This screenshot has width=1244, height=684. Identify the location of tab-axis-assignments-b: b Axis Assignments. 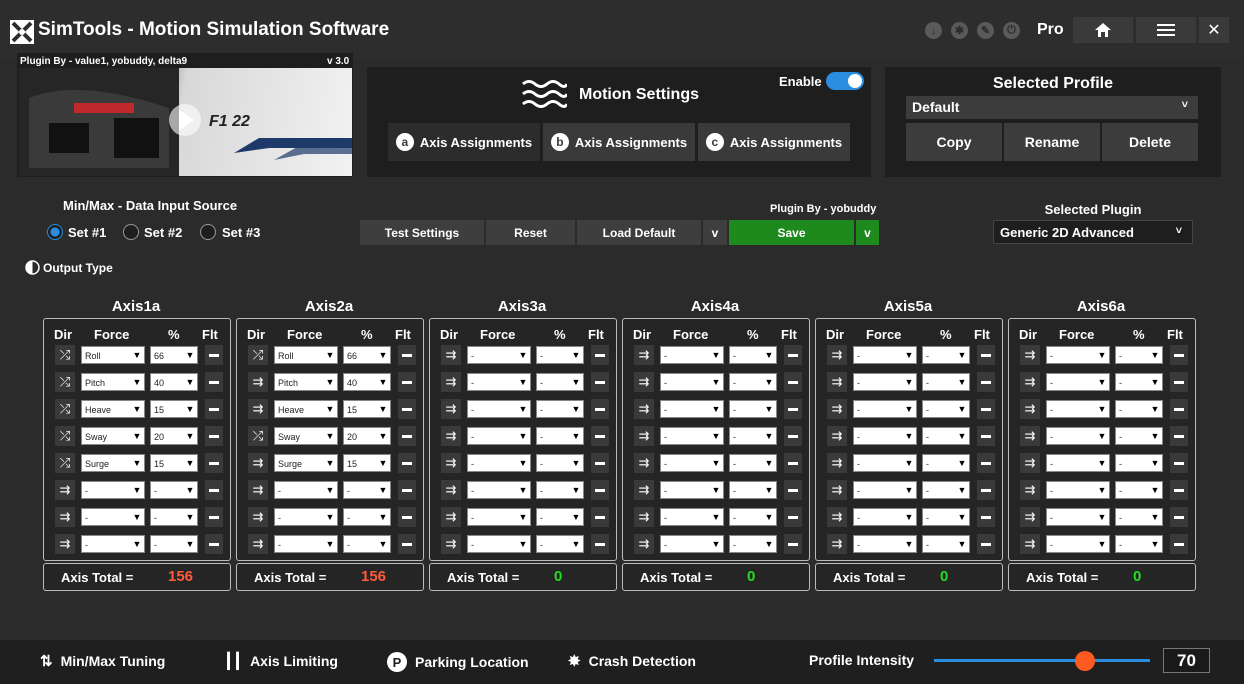
(619, 142).